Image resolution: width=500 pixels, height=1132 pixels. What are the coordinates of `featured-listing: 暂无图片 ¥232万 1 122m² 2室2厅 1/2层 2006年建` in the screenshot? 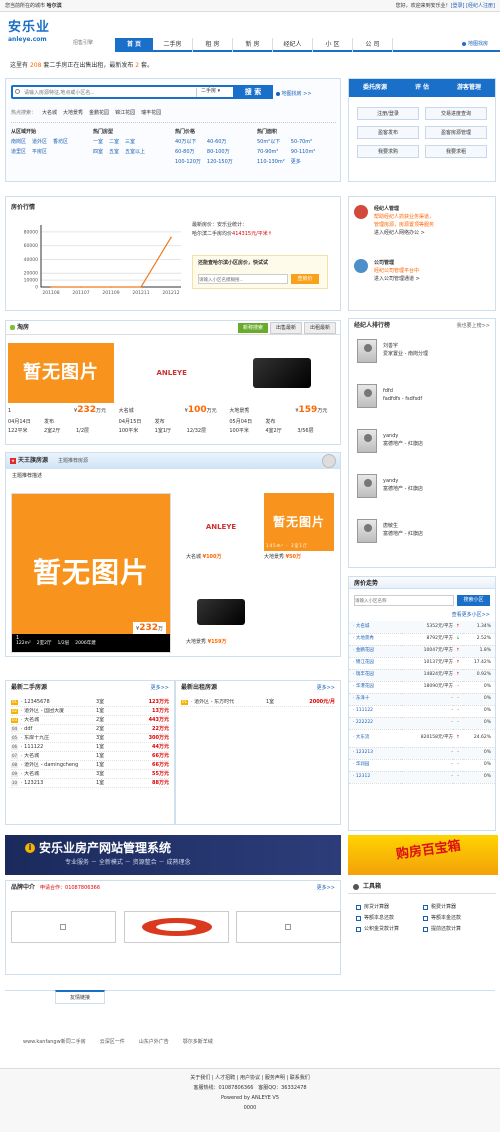 It's located at (91, 573).